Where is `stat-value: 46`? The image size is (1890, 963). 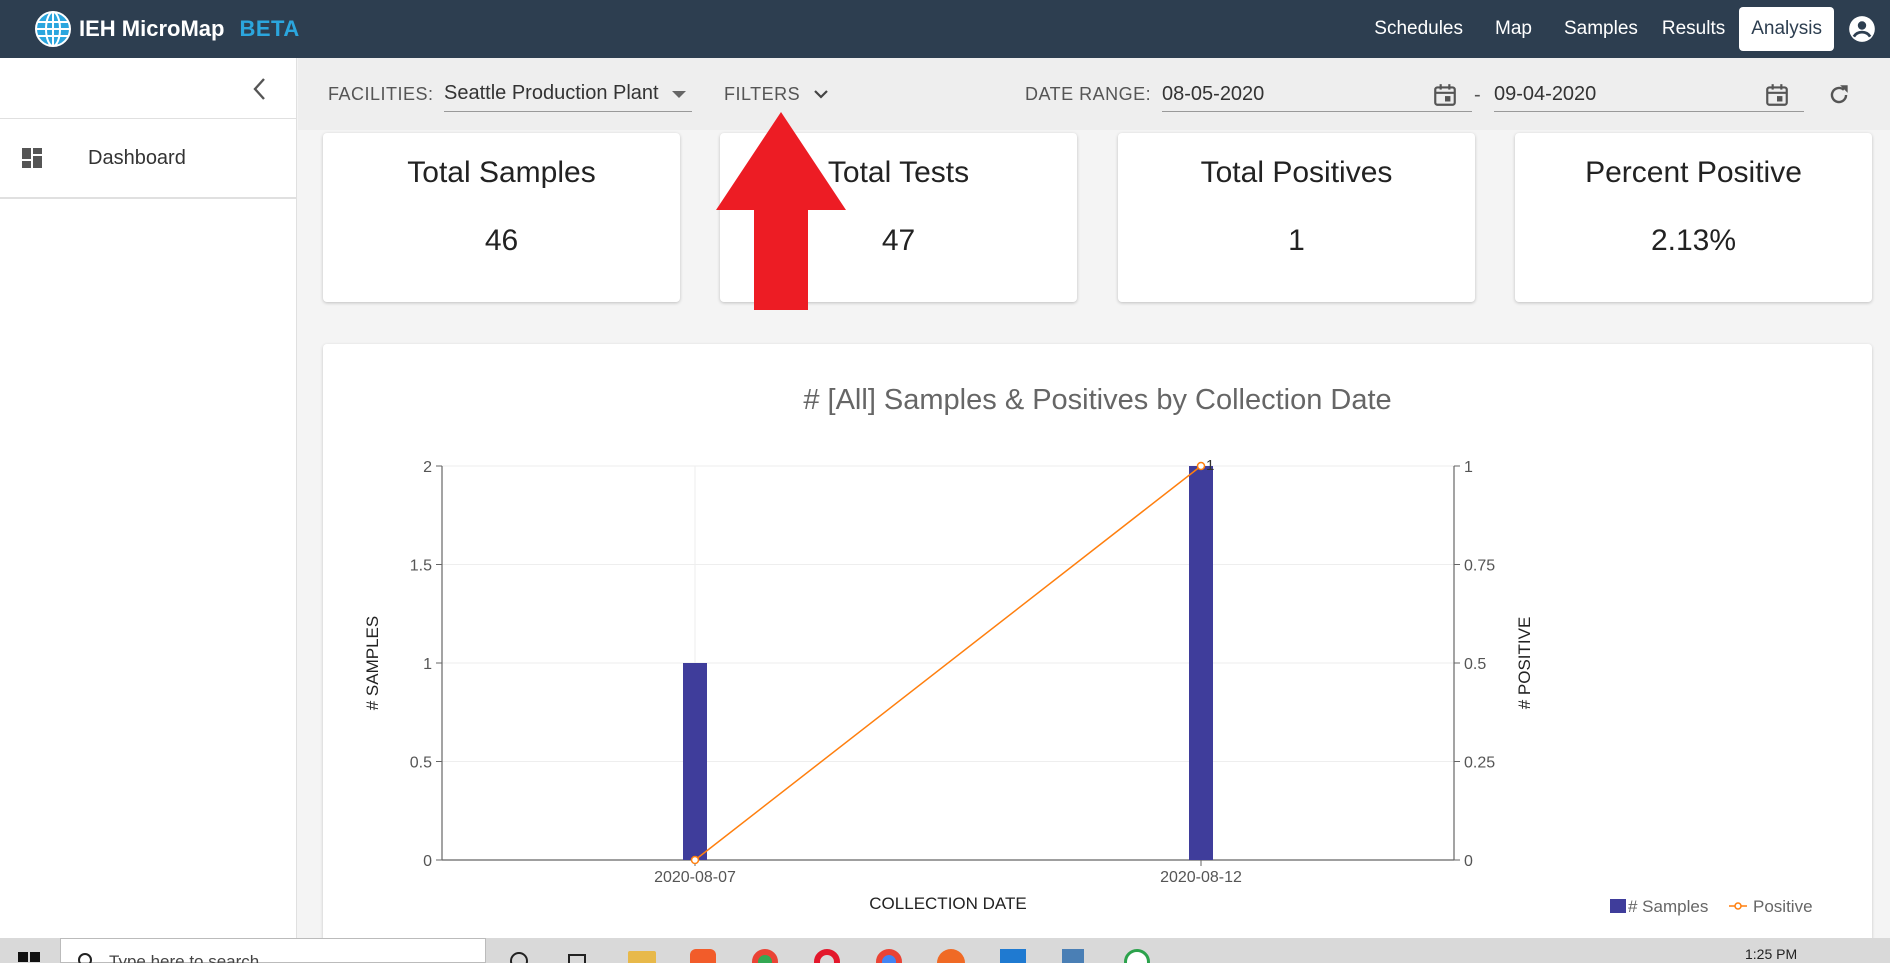
stat-value: 46 is located at coordinates (501, 240).